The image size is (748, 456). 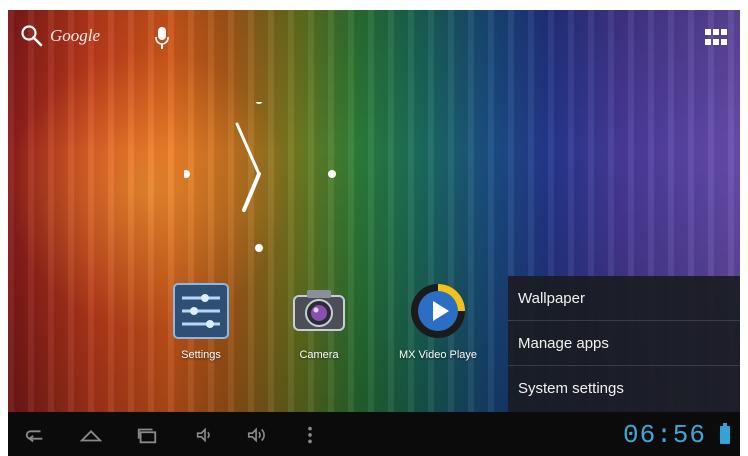 I want to click on settings-app-shortcut: Settings, so click(x=201, y=321).